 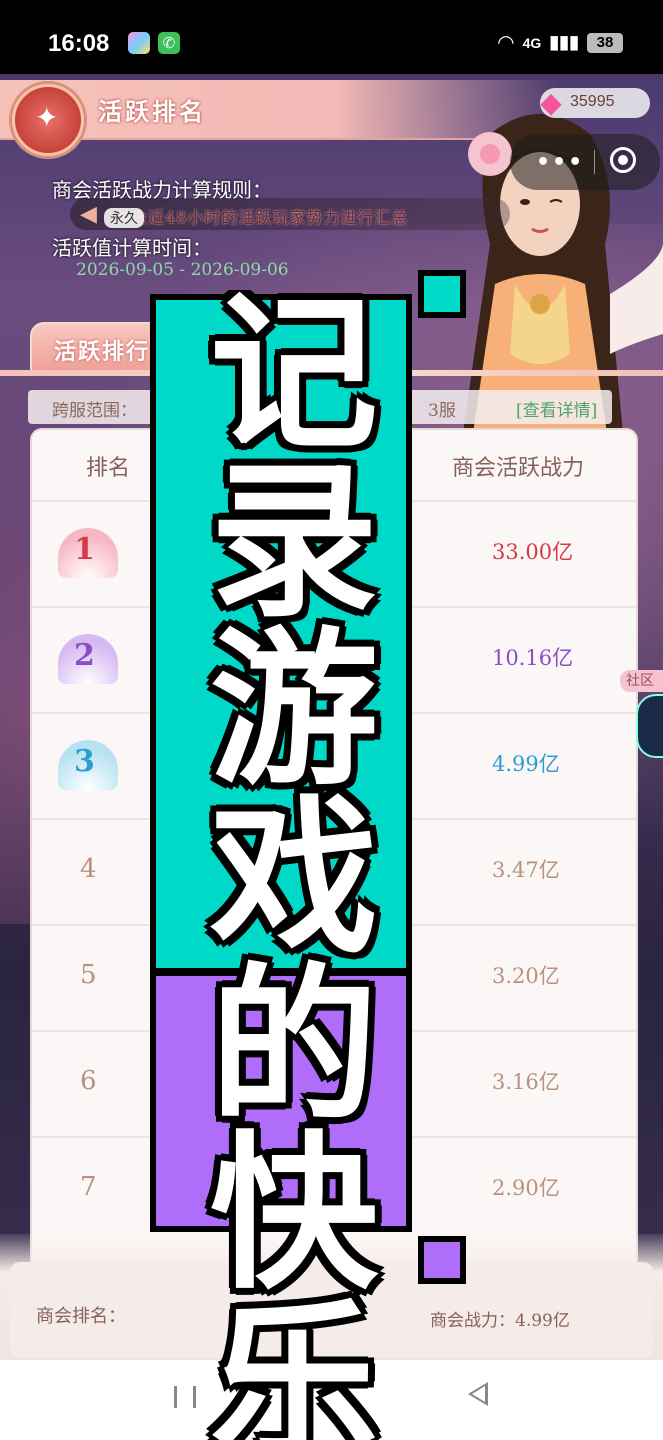 I want to click on power-value: 4.99亿, so click(x=526, y=764).